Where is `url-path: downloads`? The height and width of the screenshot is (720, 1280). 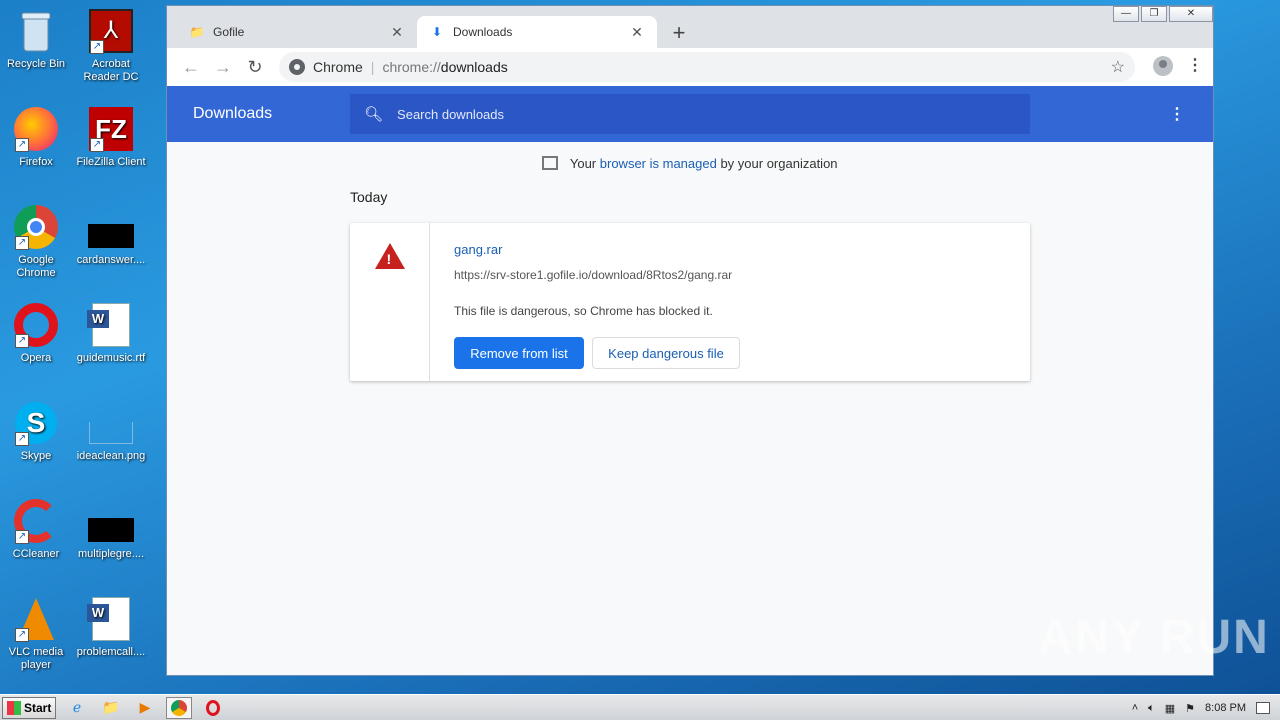
url-path: downloads is located at coordinates (474, 67).